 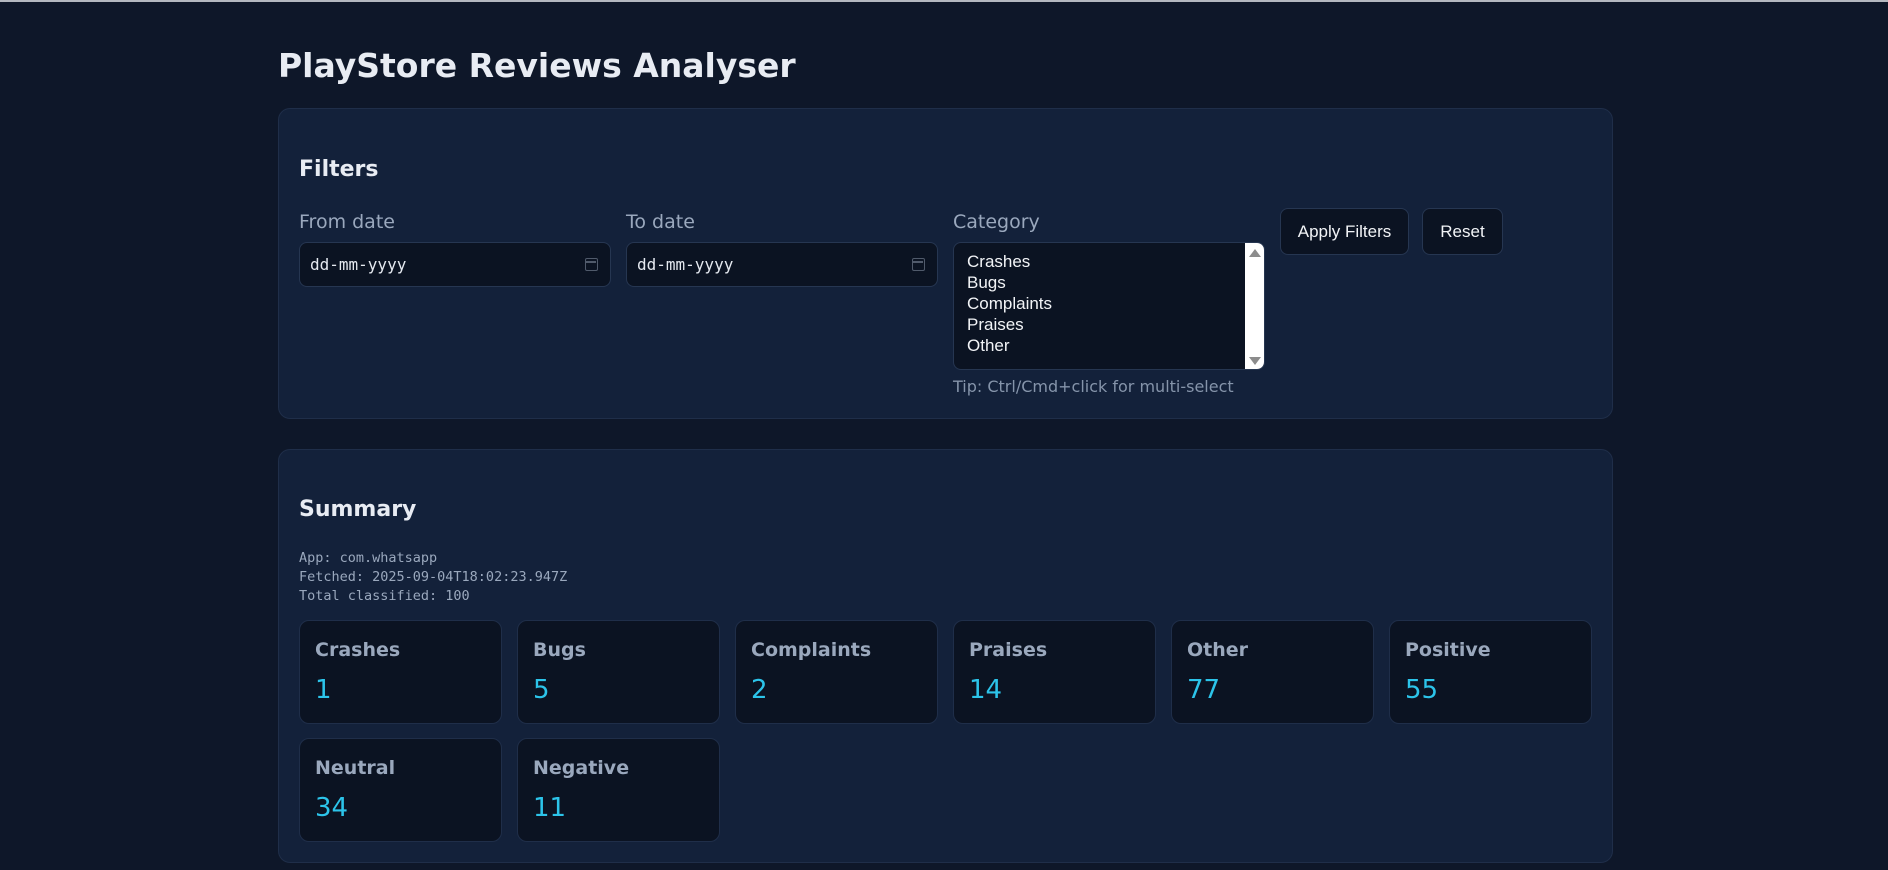 I want to click on category-option-crashes: Crashes, so click(x=998, y=262).